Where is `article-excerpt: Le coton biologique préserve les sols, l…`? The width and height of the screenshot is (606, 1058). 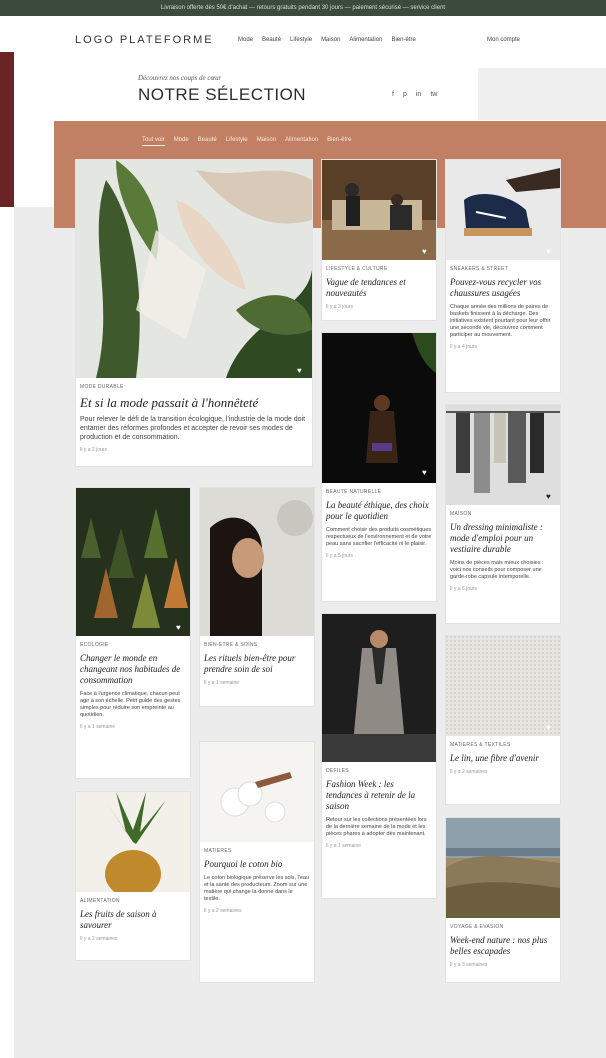 article-excerpt: Le coton biologique préserve les sols, l… is located at coordinates (257, 888).